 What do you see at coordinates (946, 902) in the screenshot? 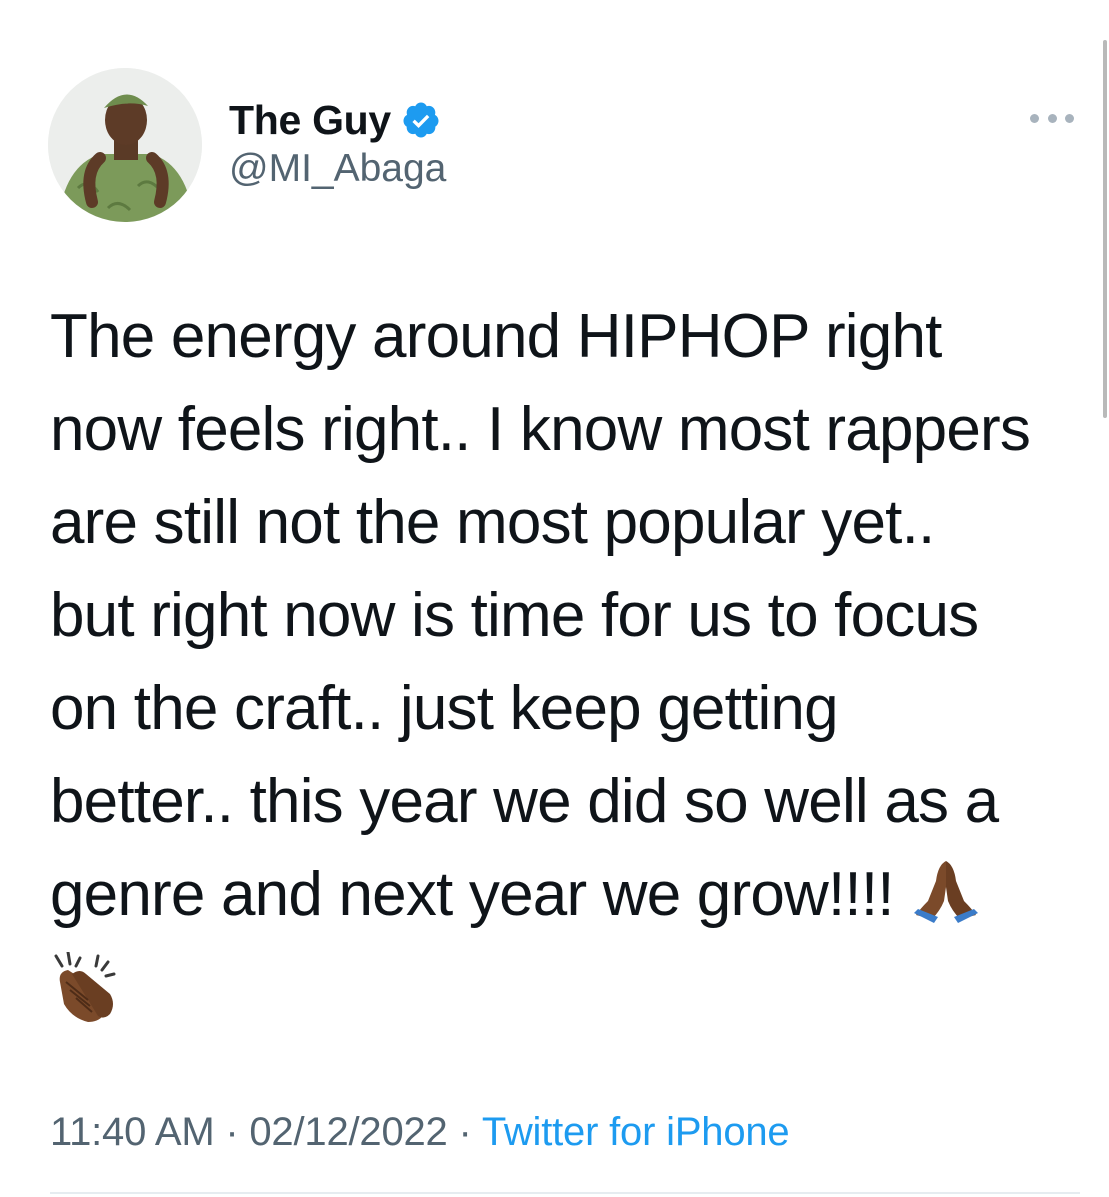
I see `folded-hands-emoji-icon` at bounding box center [946, 902].